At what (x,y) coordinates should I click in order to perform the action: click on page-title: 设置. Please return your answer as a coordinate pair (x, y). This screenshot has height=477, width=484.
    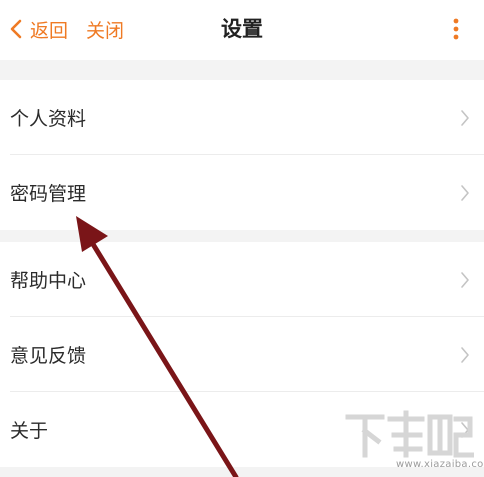
    Looking at the image, I should click on (242, 29).